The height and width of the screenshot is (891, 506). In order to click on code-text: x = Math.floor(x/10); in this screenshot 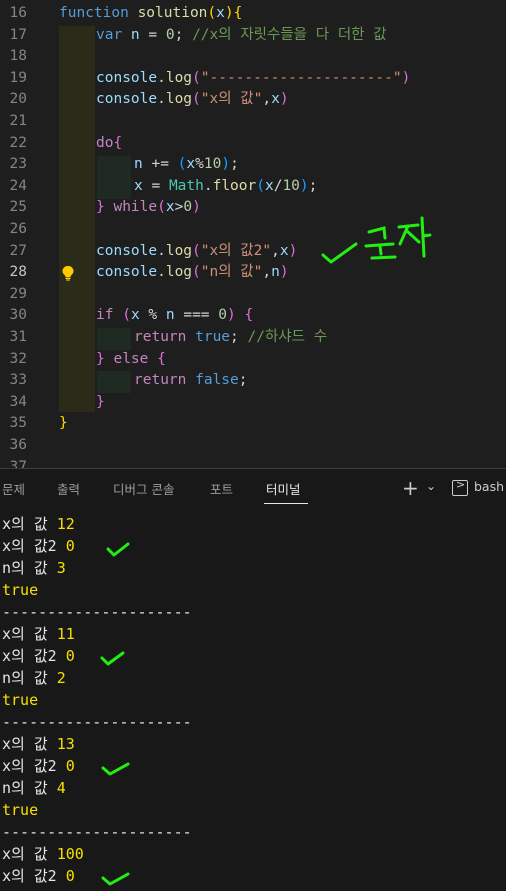, I will do `click(225, 187)`.